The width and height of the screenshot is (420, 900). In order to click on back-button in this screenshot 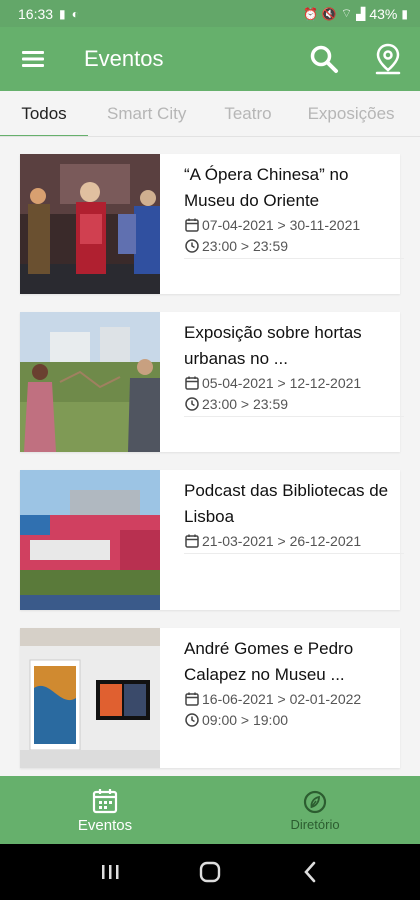, I will do `click(310, 872)`.